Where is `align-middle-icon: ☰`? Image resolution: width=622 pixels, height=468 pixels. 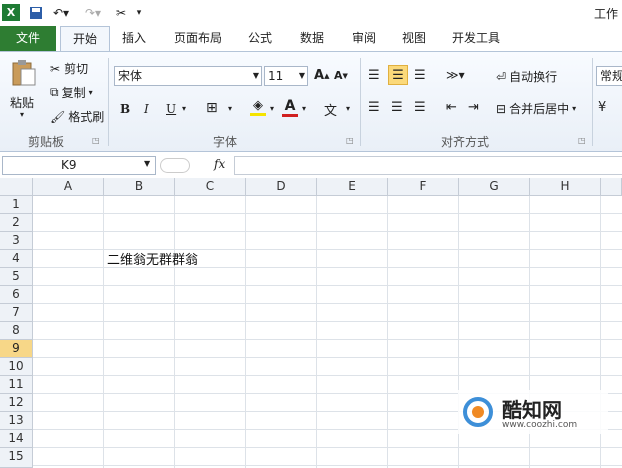 align-middle-icon: ☰ is located at coordinates (398, 75).